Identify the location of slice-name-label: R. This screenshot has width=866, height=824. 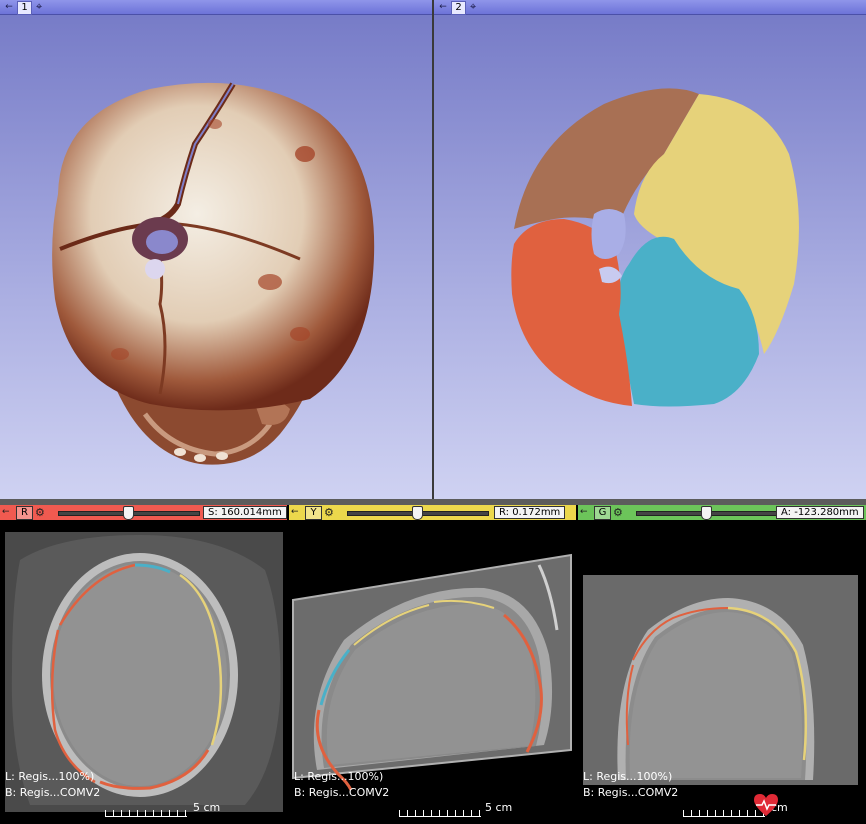
(24, 513).